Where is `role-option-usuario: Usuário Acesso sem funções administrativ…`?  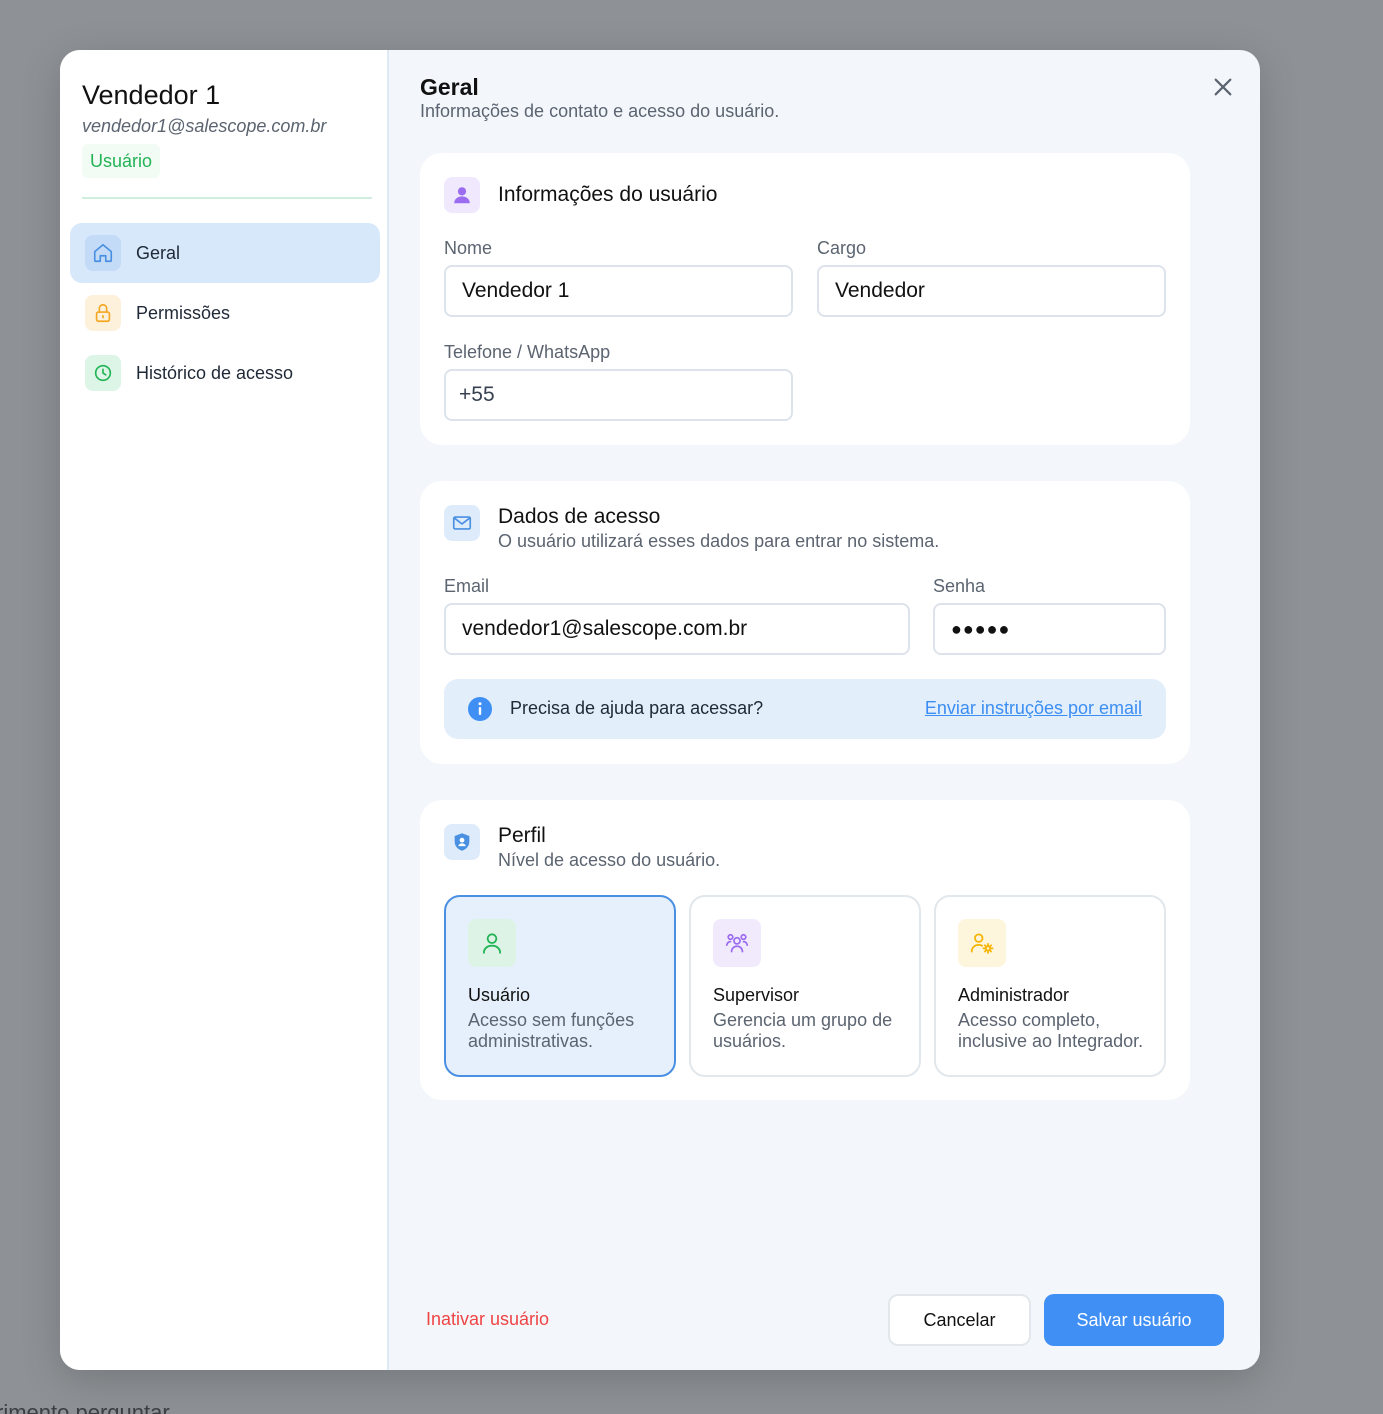
role-option-usuario: Usuário Acesso sem funções administrativ… is located at coordinates (560, 986).